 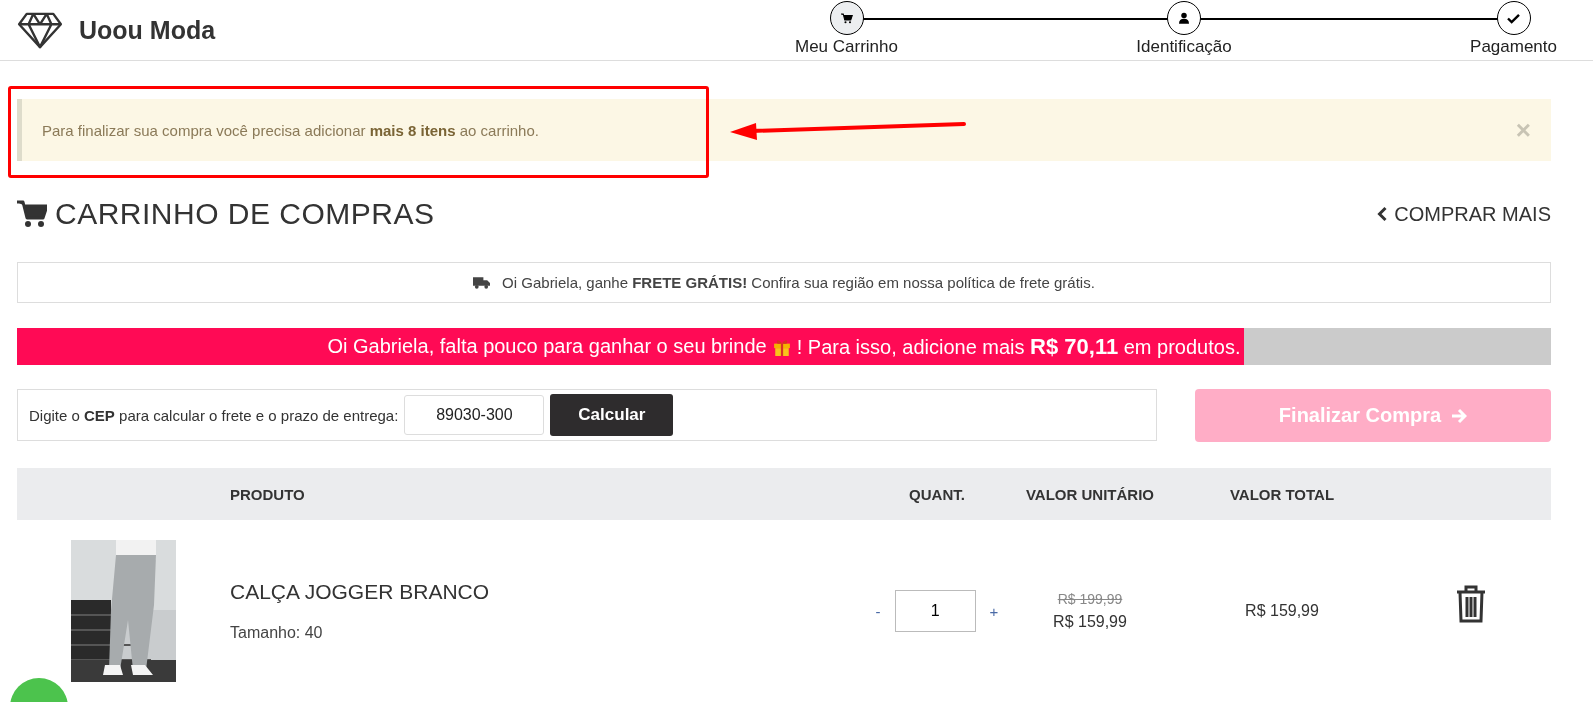 I want to click on cep-label: Digite o CEP para calcular o frete e o prazo de entrega:, so click(x=214, y=415).